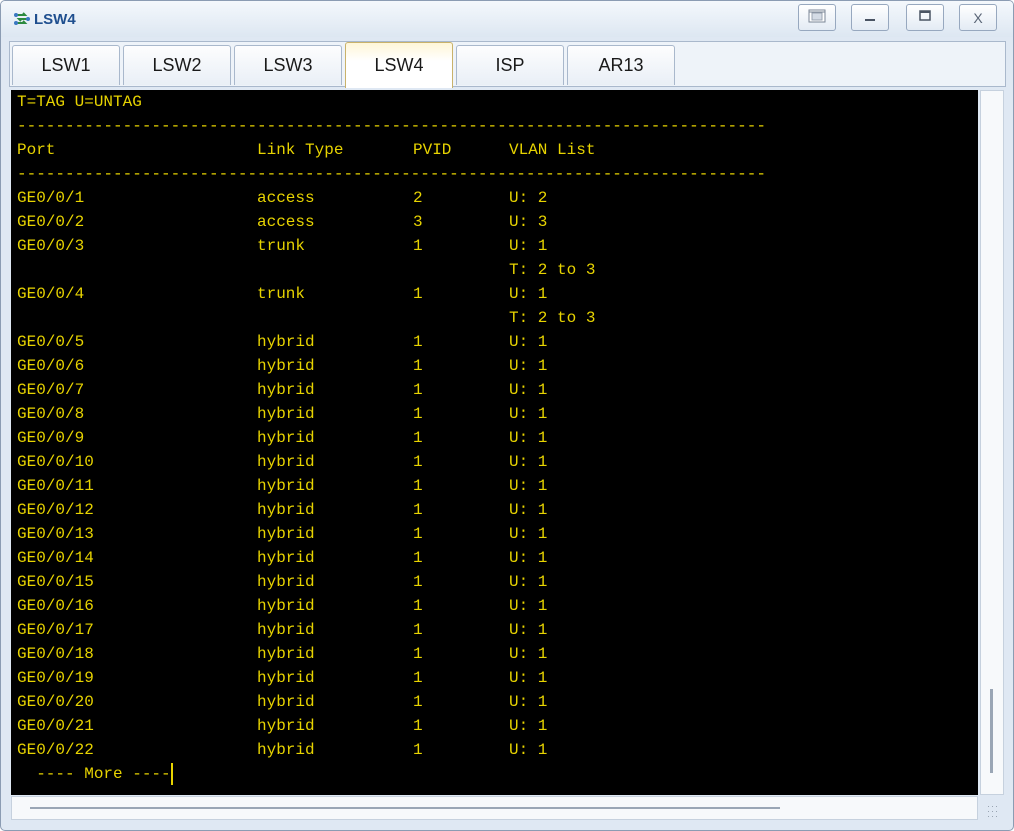  What do you see at coordinates (391, 630) in the screenshot?
I see `table-row: GE0/0/17 hybrid 1 U: 1` at bounding box center [391, 630].